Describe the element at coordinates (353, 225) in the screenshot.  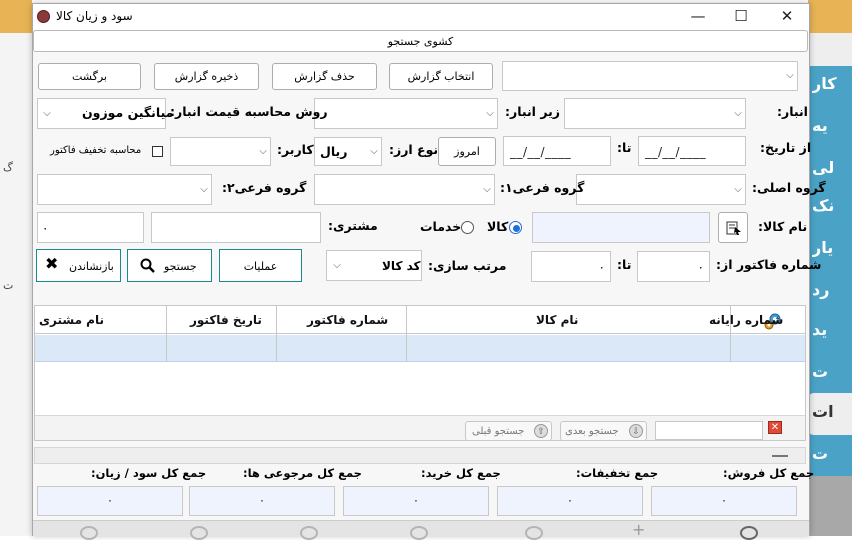
I see `customer-label: مشتری:` at that location.